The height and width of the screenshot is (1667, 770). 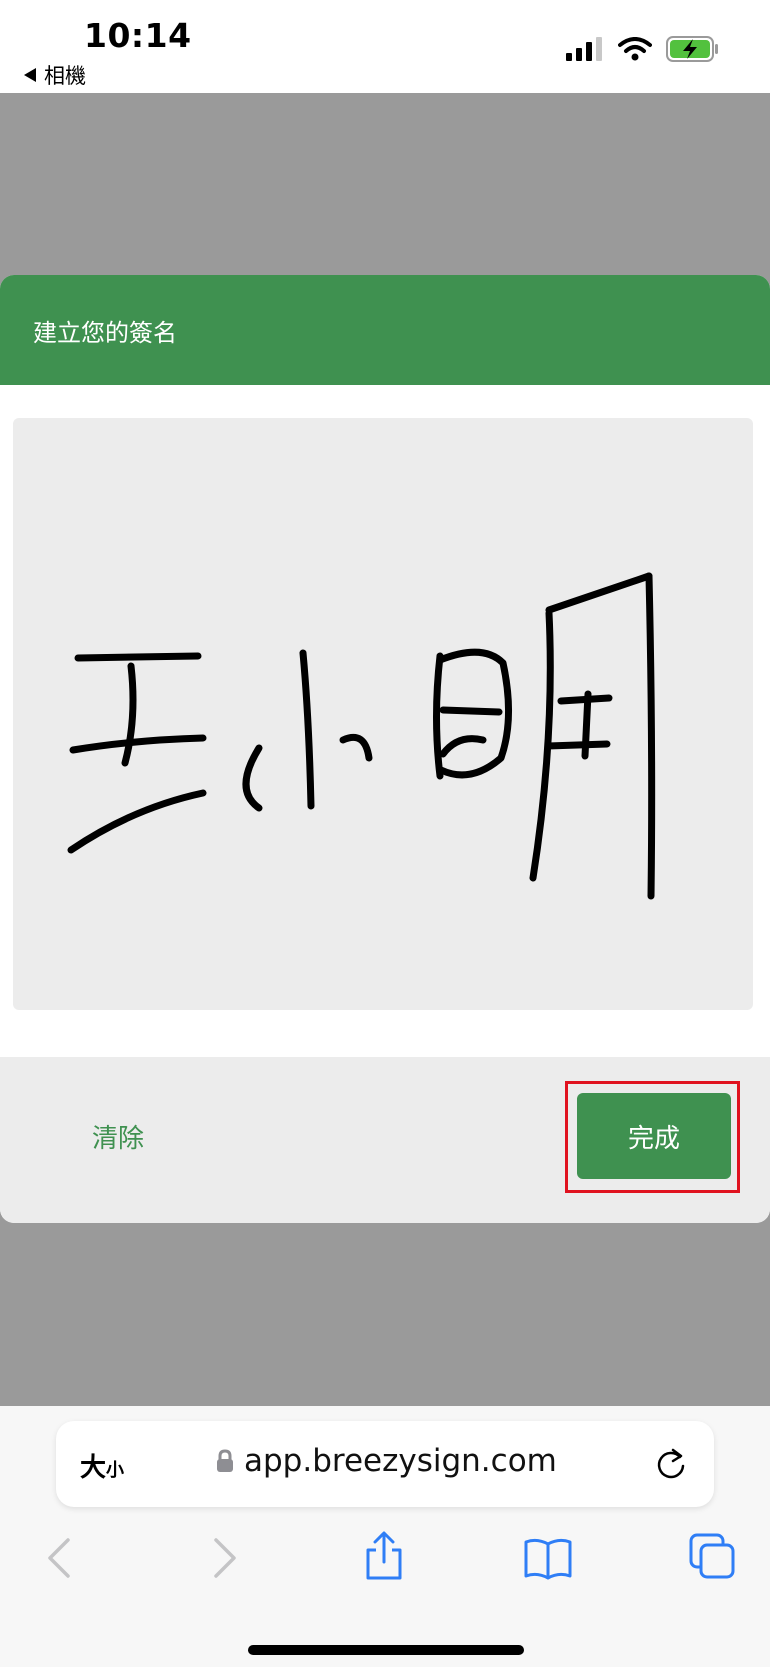 What do you see at coordinates (30, 75) in the screenshot?
I see `back-triangle-icon` at bounding box center [30, 75].